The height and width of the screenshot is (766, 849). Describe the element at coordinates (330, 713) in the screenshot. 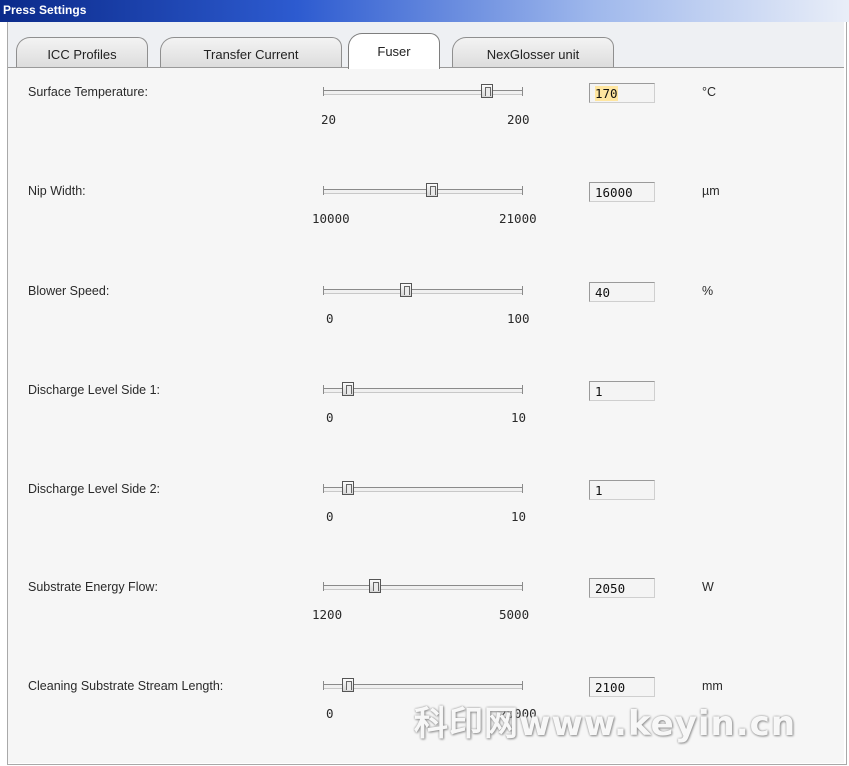

I see `cleaning-substrate-stream-length-min: 0` at that location.